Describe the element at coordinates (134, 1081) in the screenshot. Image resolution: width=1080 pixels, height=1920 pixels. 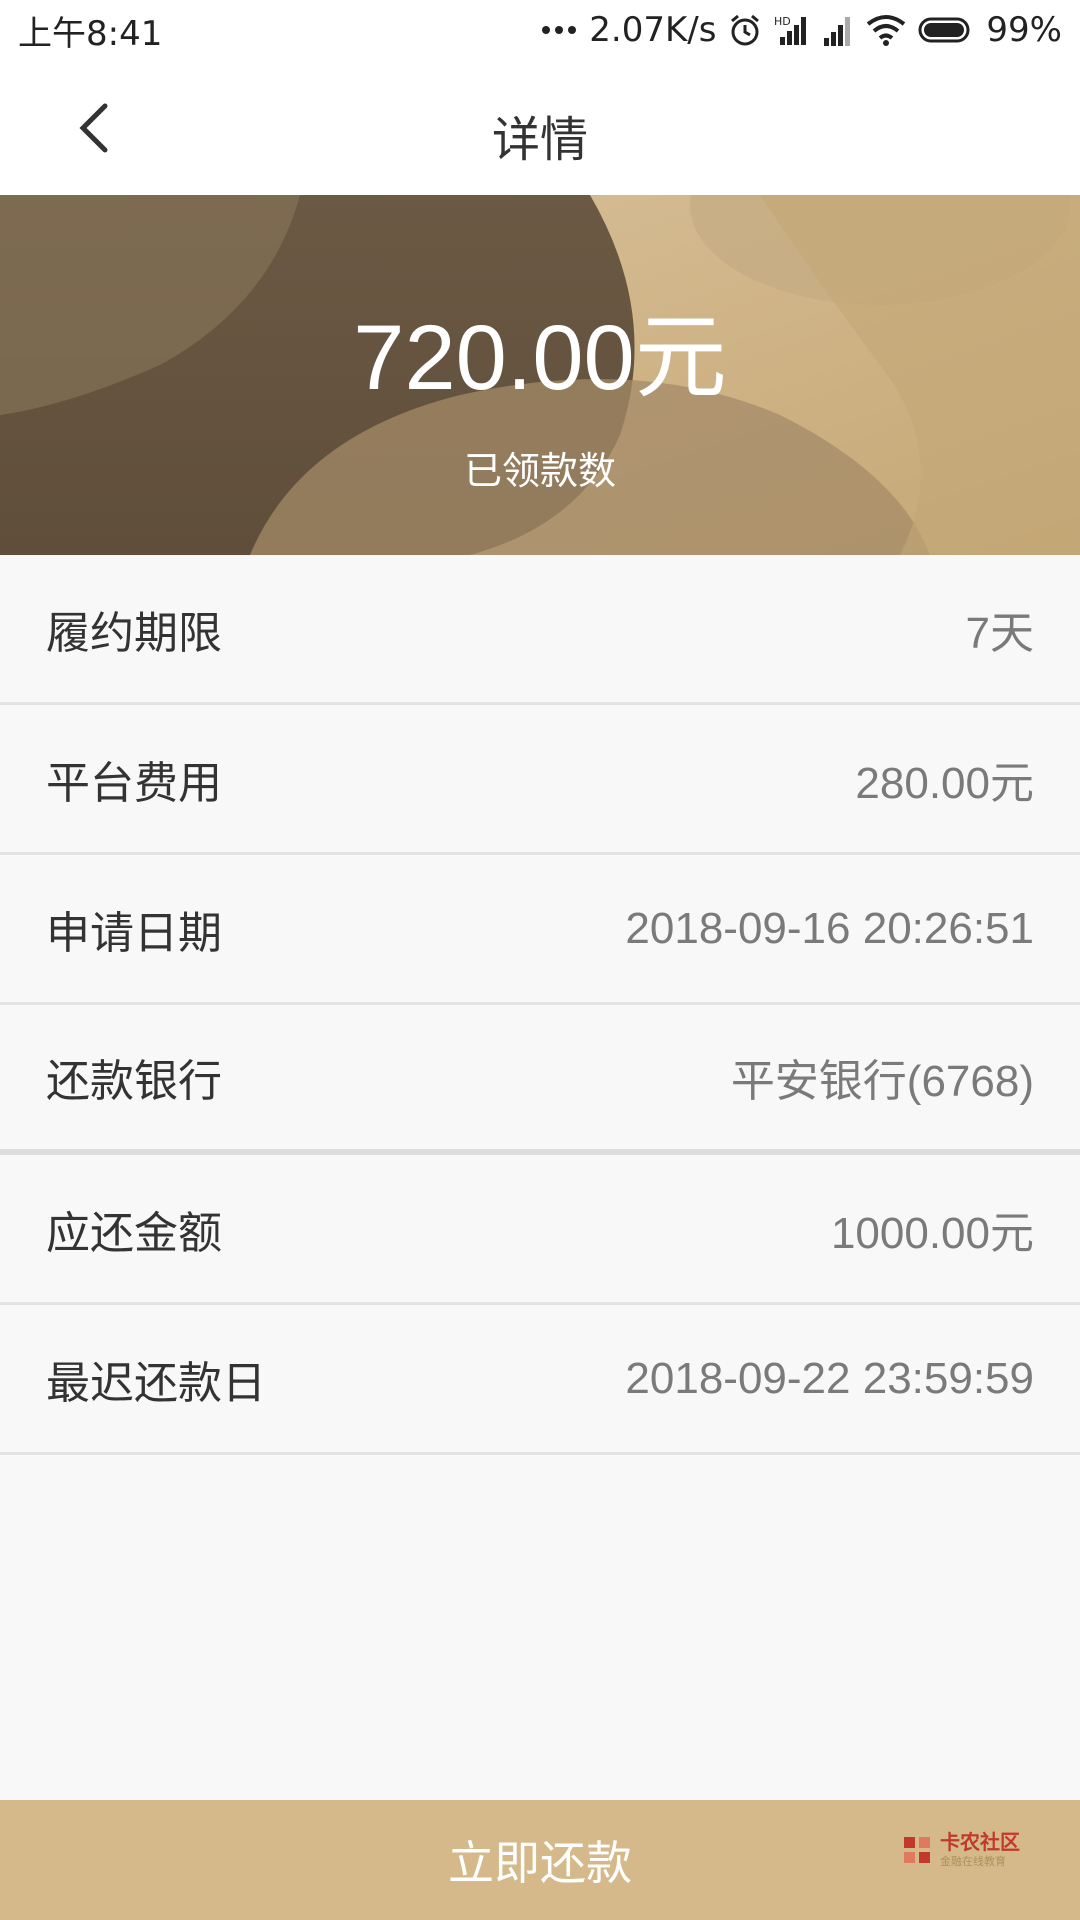
I see `detail-label: 还款银行` at that location.